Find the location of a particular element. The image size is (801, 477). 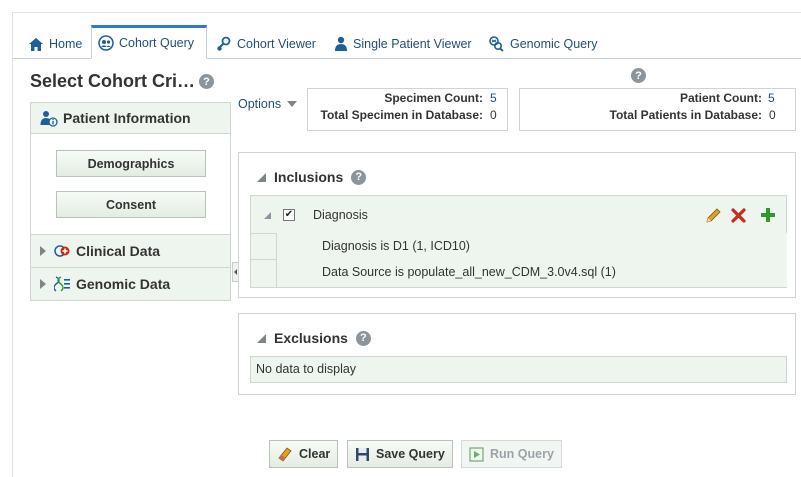

demographics-button: Demographics is located at coordinates (131, 163).